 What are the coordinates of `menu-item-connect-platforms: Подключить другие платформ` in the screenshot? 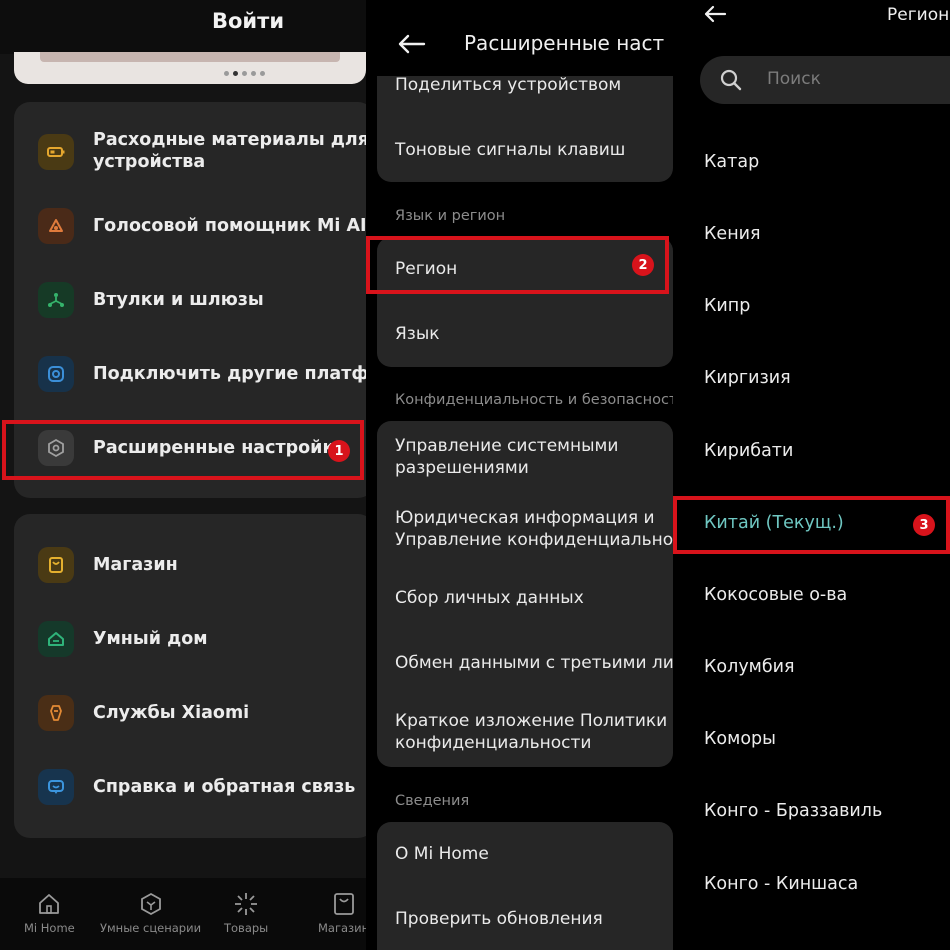 It's located at (202, 374).